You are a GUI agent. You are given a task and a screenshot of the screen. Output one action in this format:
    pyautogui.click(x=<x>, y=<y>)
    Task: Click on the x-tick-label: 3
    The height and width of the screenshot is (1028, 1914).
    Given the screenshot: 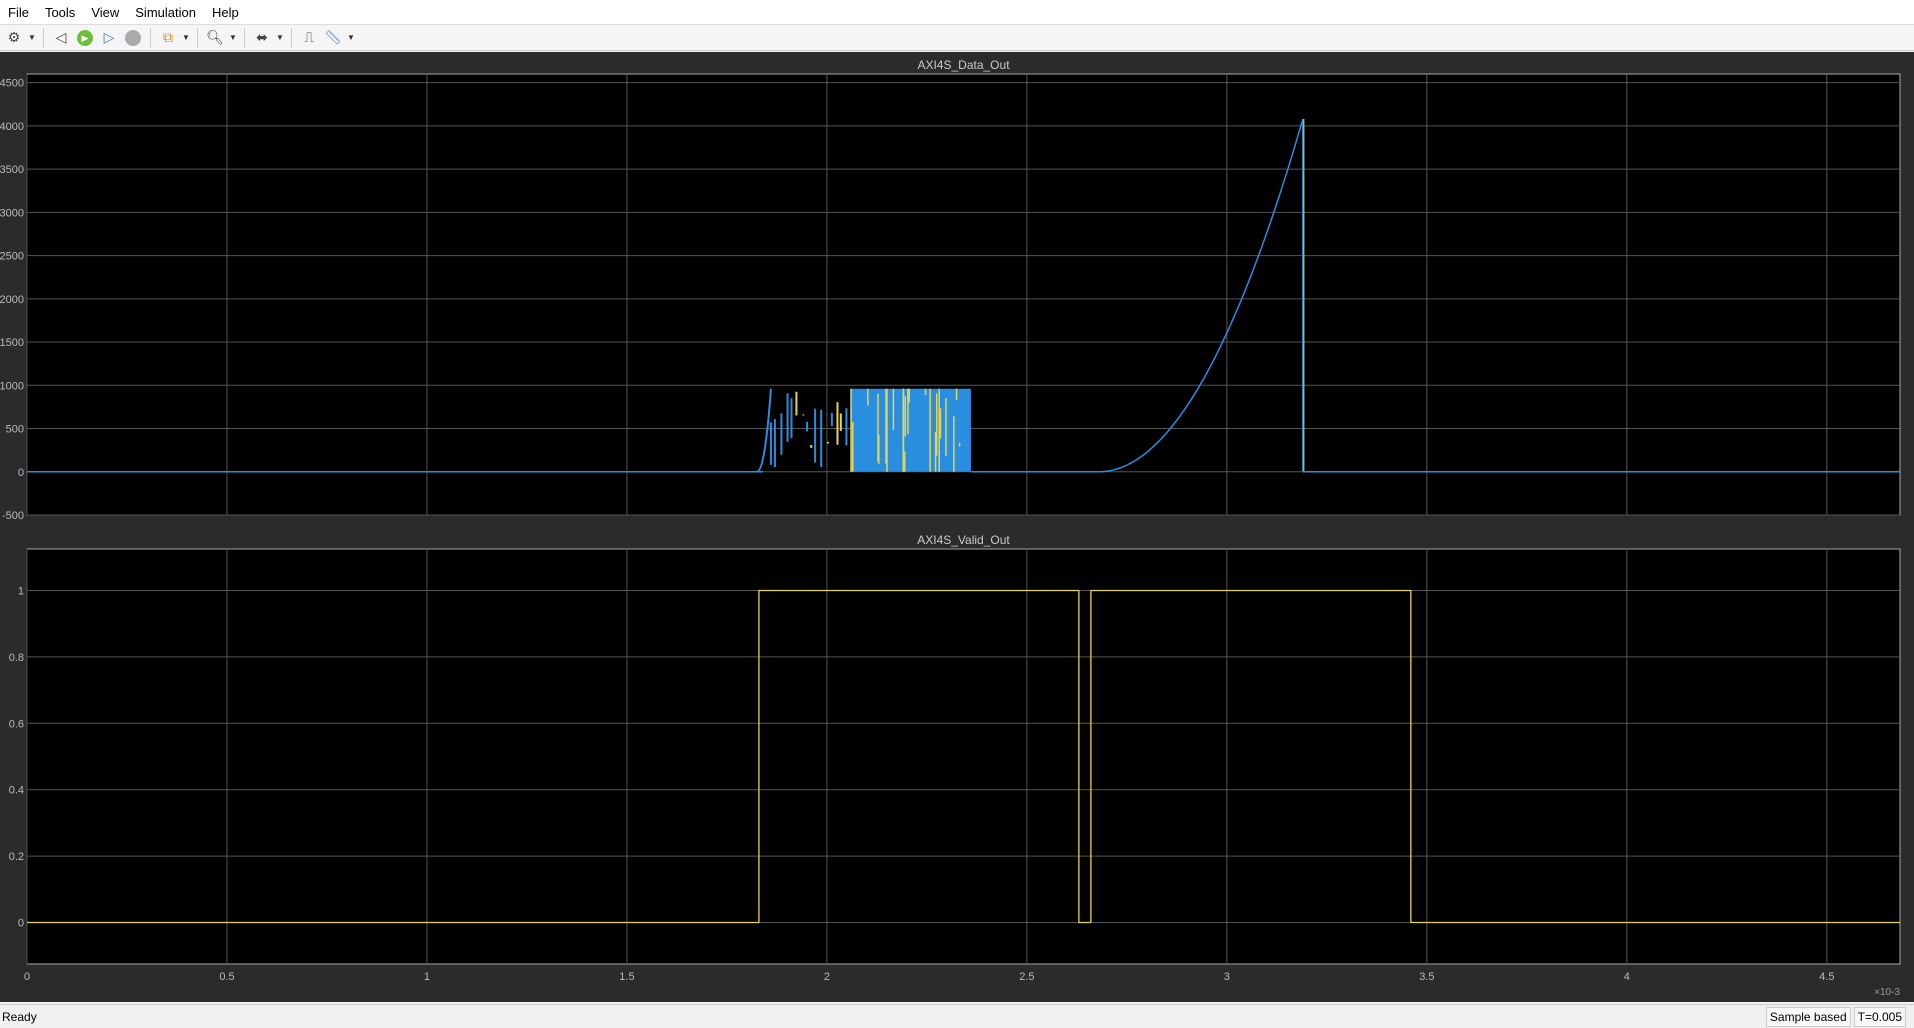 What is the action you would take?
    pyautogui.click(x=1227, y=977)
    